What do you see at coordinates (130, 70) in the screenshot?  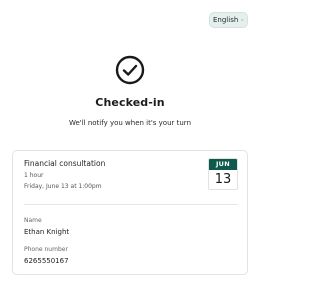 I see `check-circle-icon` at bounding box center [130, 70].